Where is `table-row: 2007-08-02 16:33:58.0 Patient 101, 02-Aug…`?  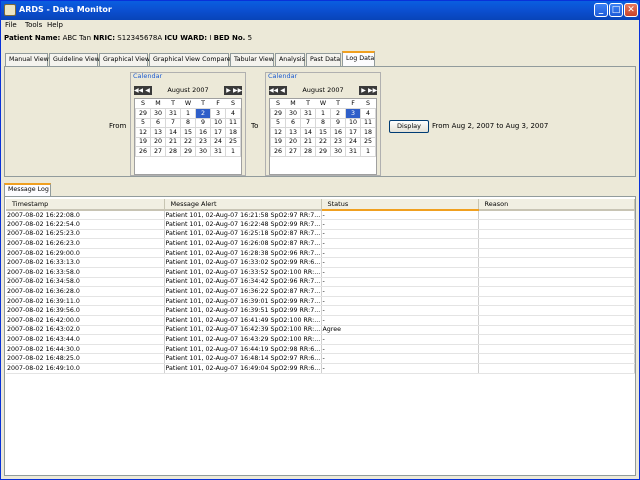 table-row: 2007-08-02 16:33:58.0 Patient 101, 02-Aug… is located at coordinates (320, 272).